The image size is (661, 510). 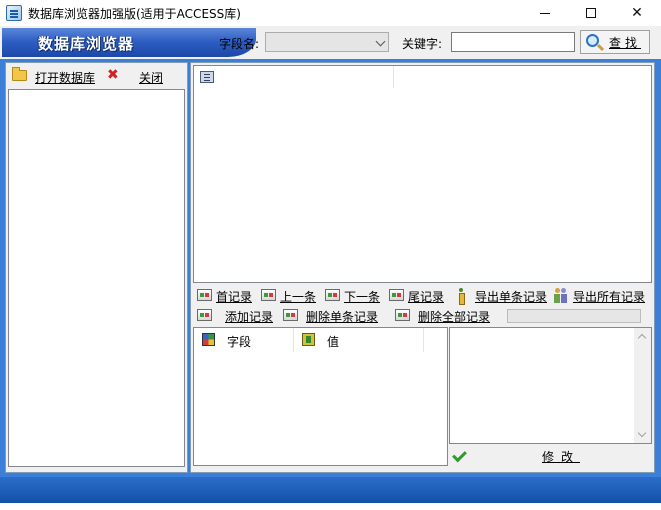 What do you see at coordinates (380, 41) in the screenshot?
I see `chevron-down-icon` at bounding box center [380, 41].